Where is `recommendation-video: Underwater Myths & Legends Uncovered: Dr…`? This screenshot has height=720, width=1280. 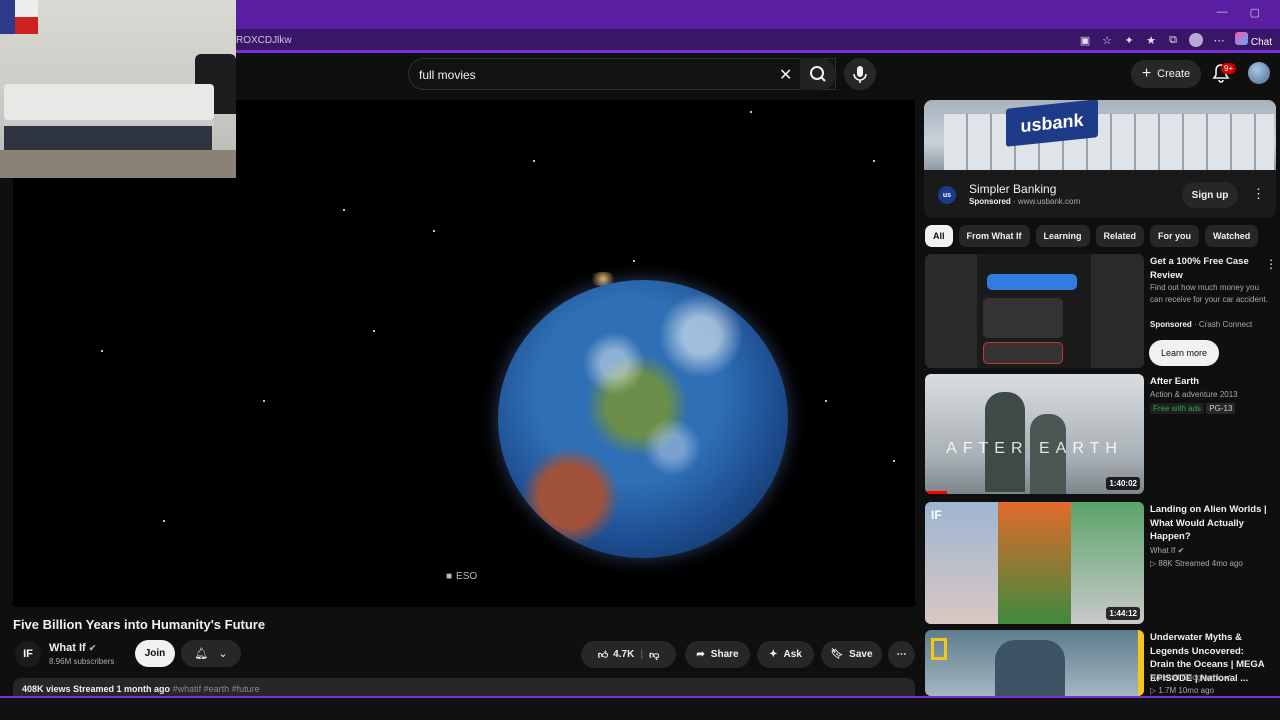 recommendation-video: Underwater Myths & Legends Uncovered: Dr… is located at coordinates (1100, 663).